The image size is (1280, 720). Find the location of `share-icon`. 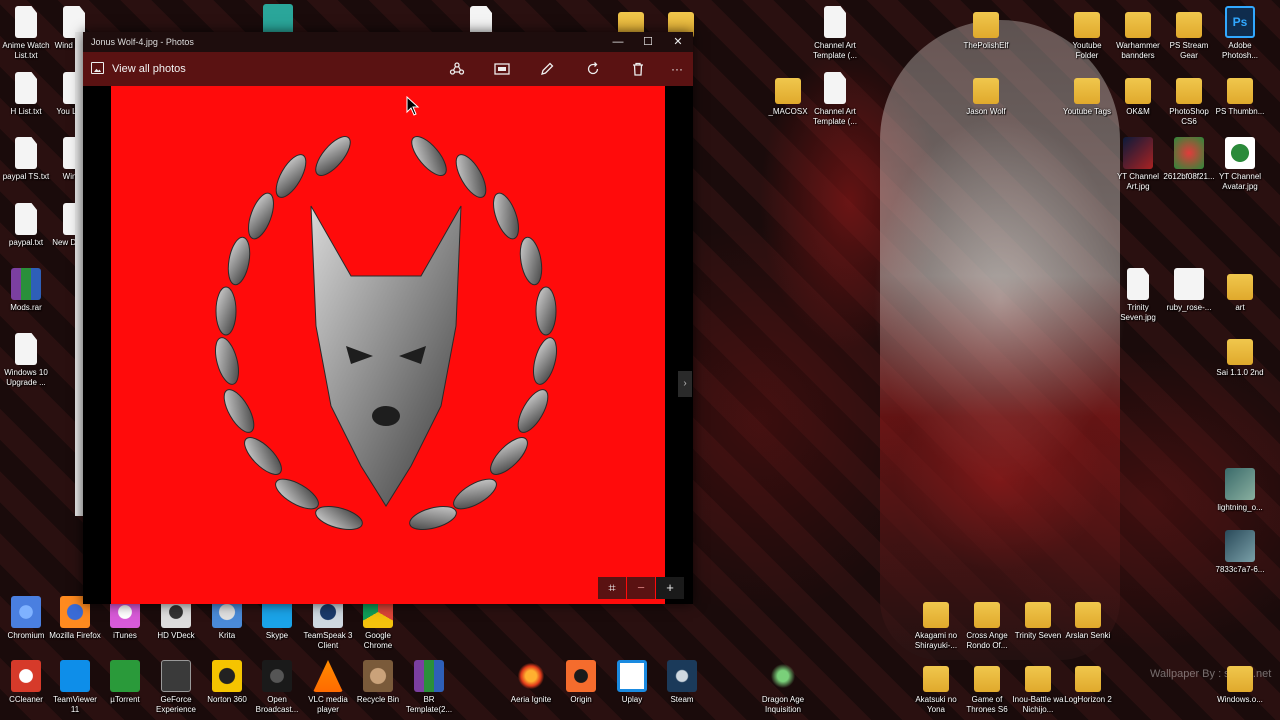

share-icon is located at coordinates (457, 68).